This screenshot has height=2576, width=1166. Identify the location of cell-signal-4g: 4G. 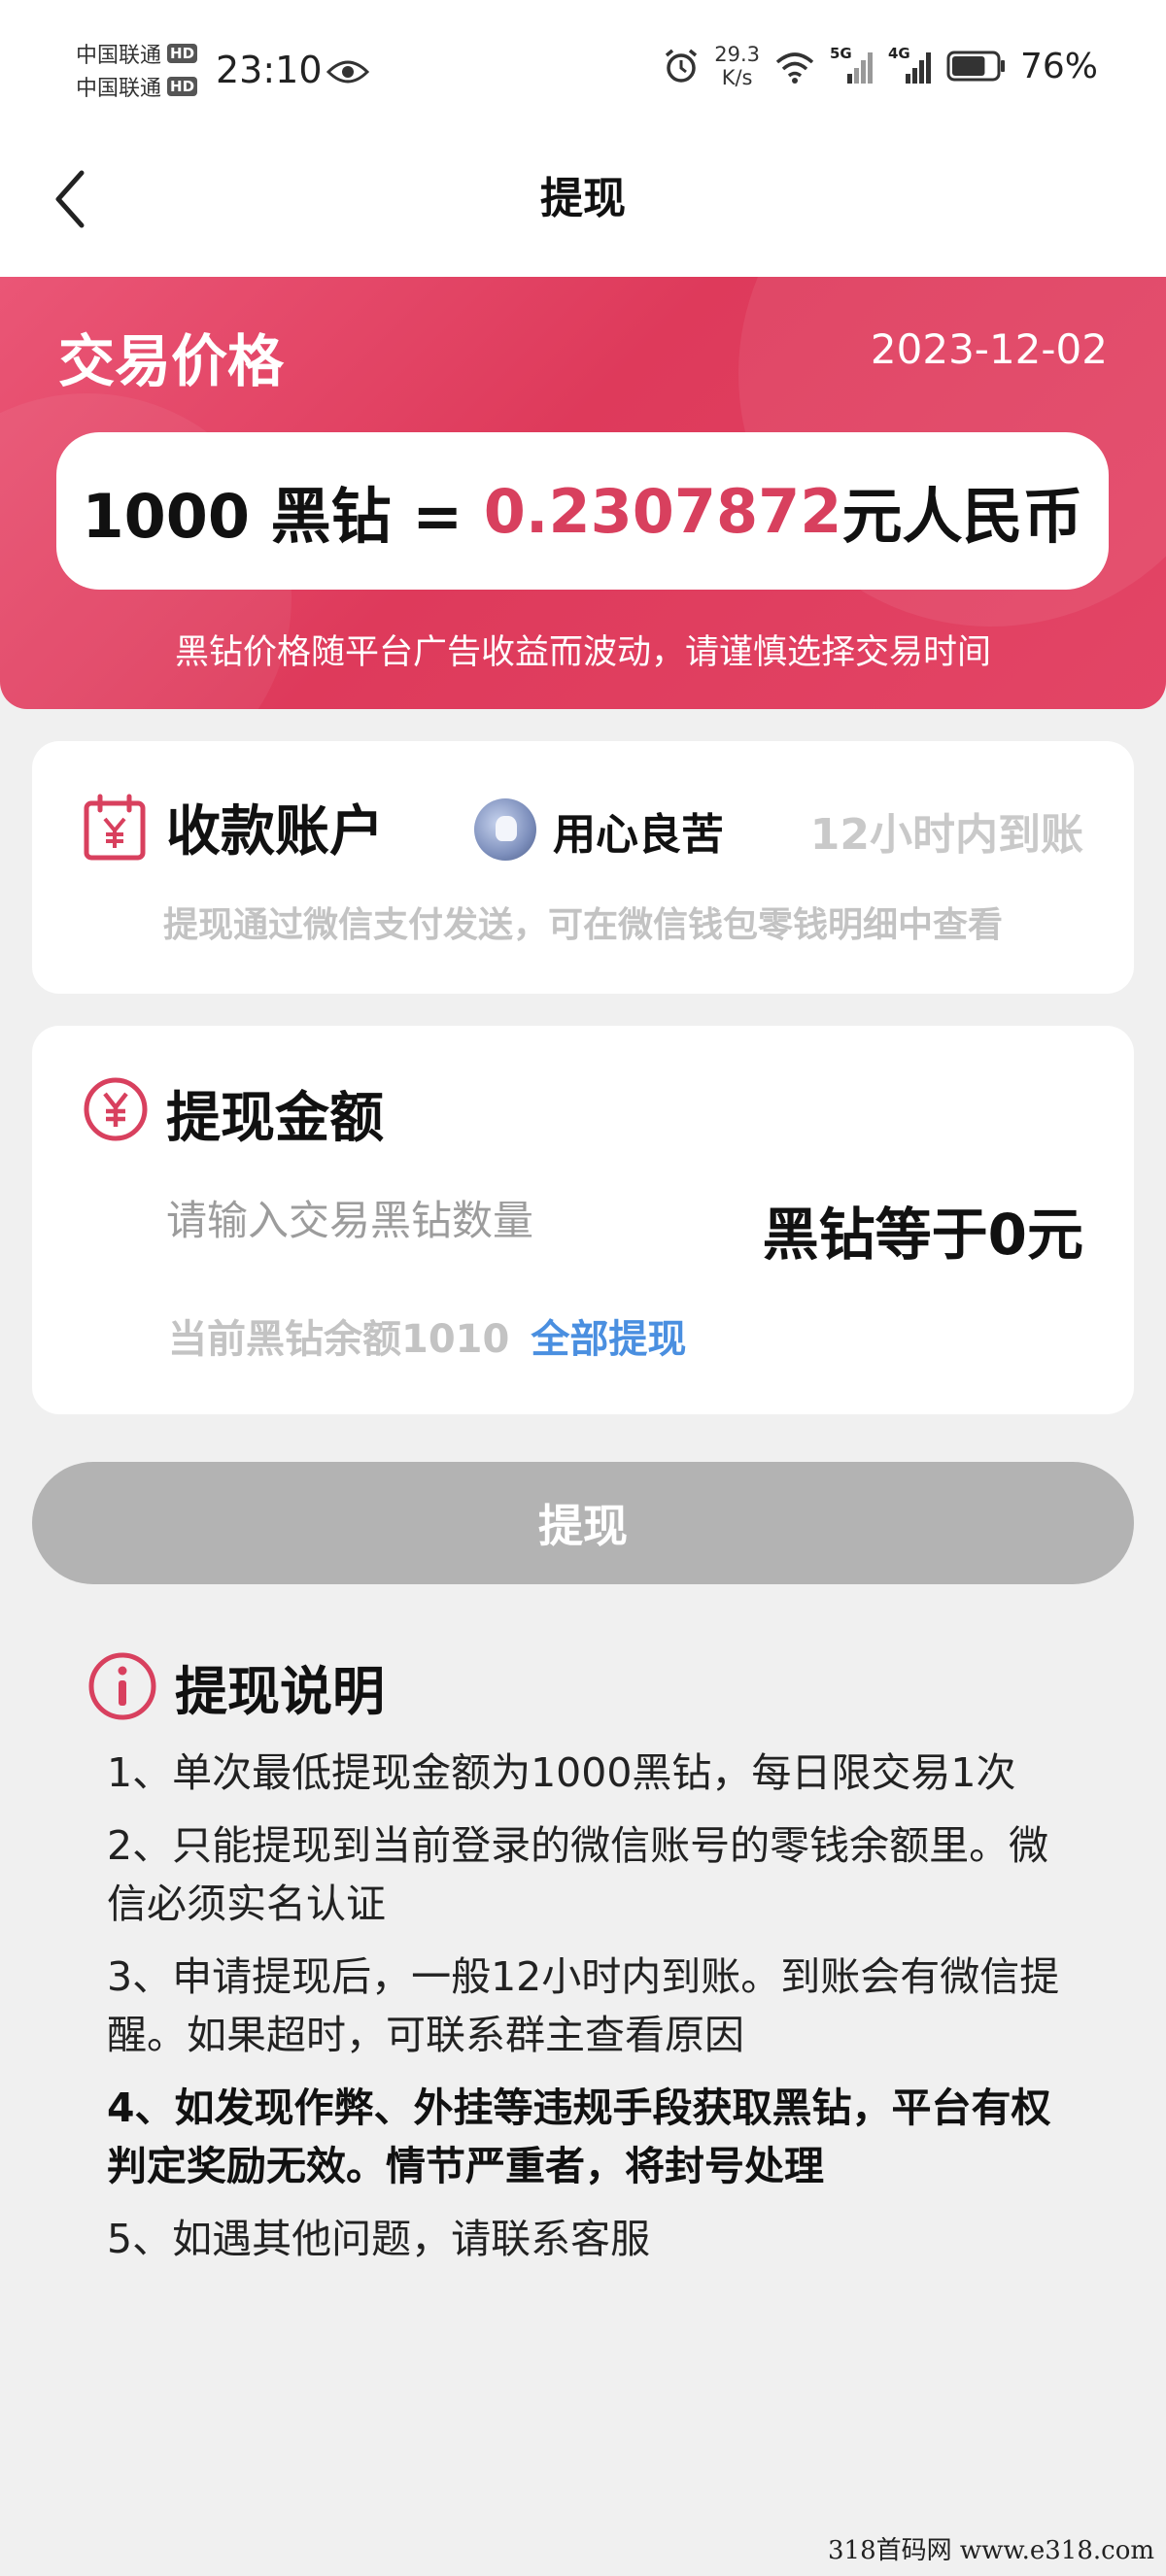
(910, 65).